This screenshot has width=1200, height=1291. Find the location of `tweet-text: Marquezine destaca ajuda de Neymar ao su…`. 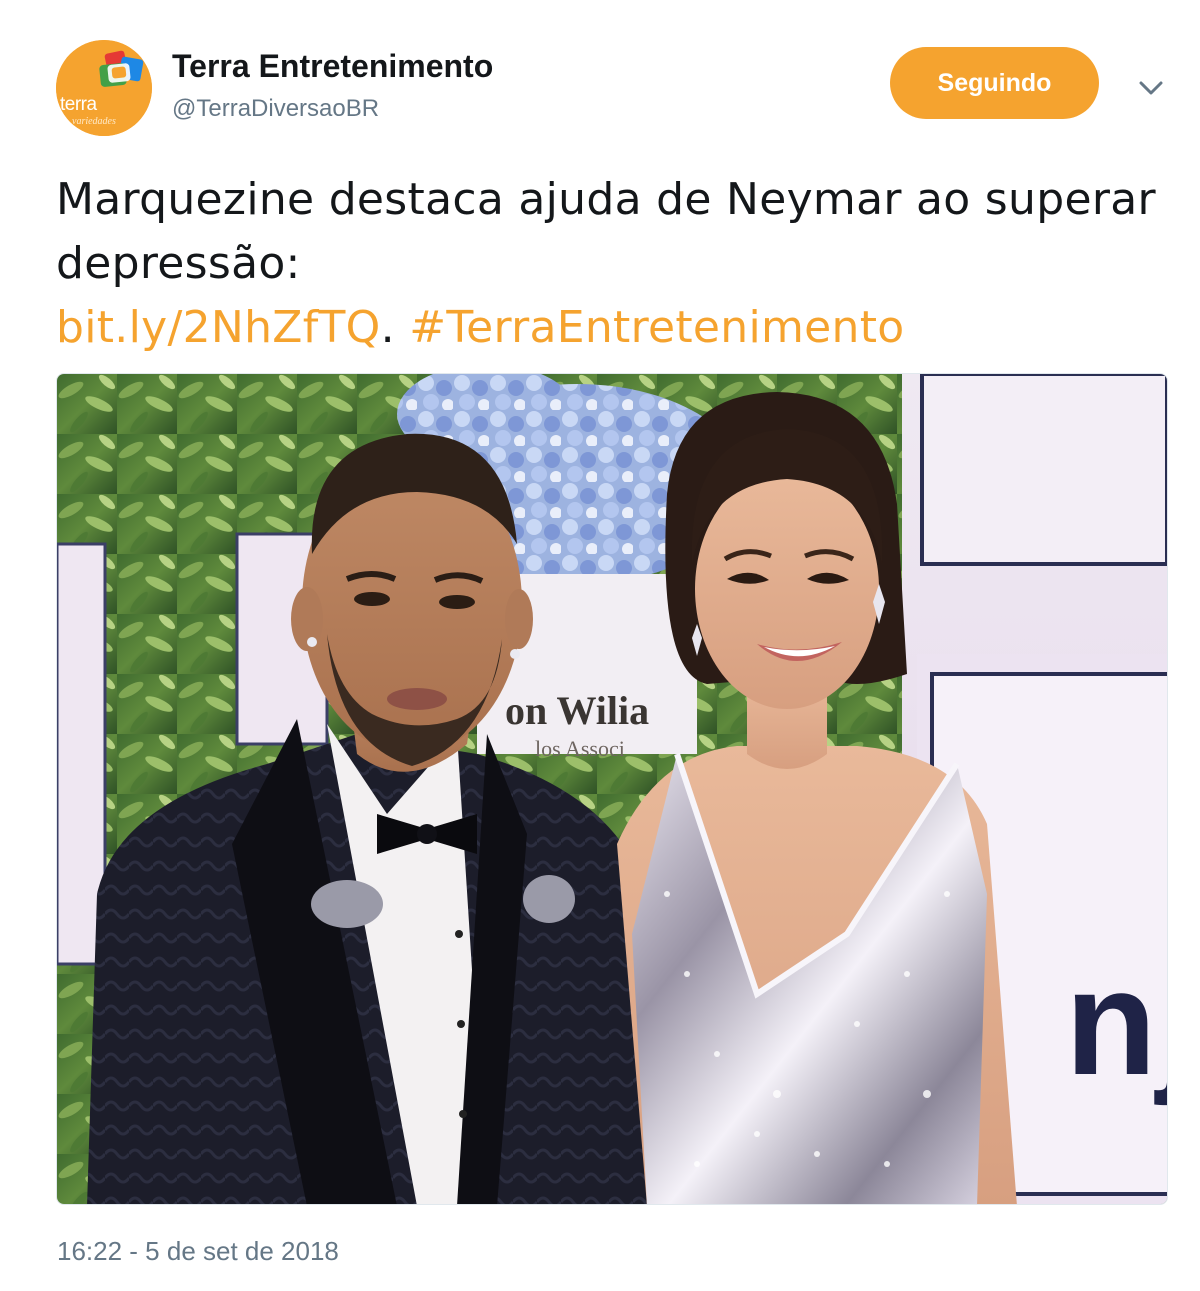

tweet-text: Marquezine destaca ajuda de Neymar ao su… is located at coordinates (611, 264).